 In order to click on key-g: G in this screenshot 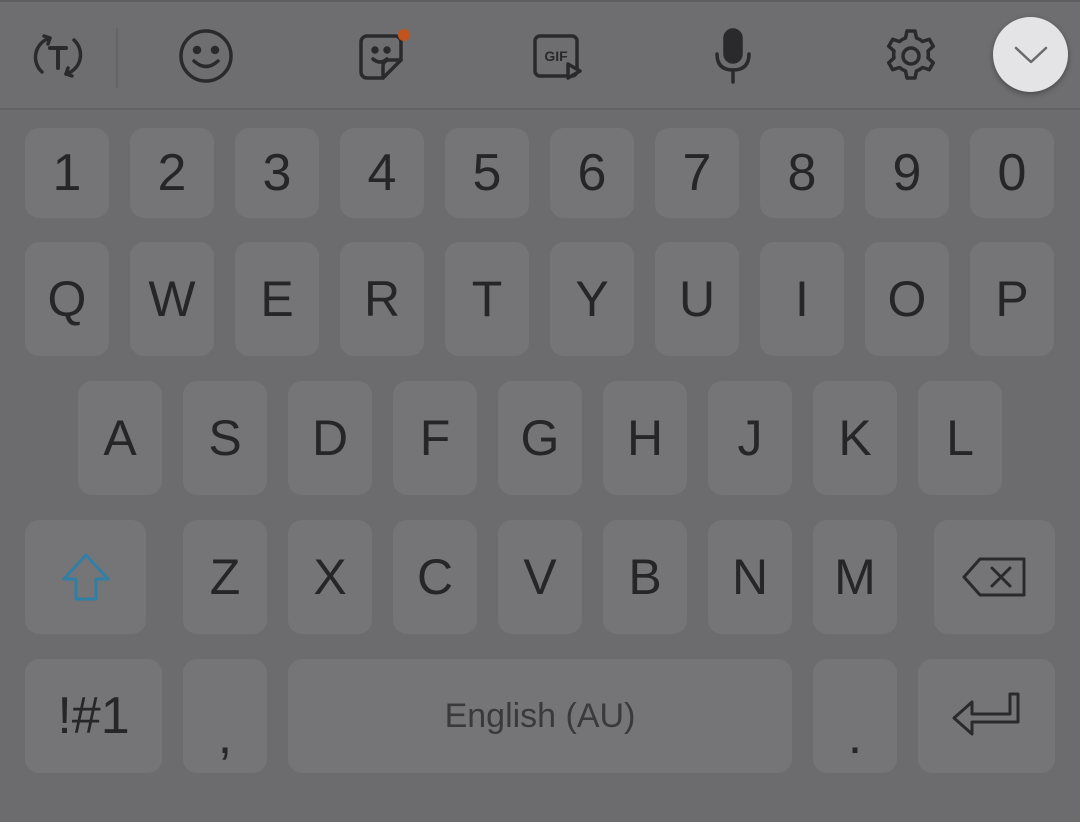, I will do `click(540, 438)`.